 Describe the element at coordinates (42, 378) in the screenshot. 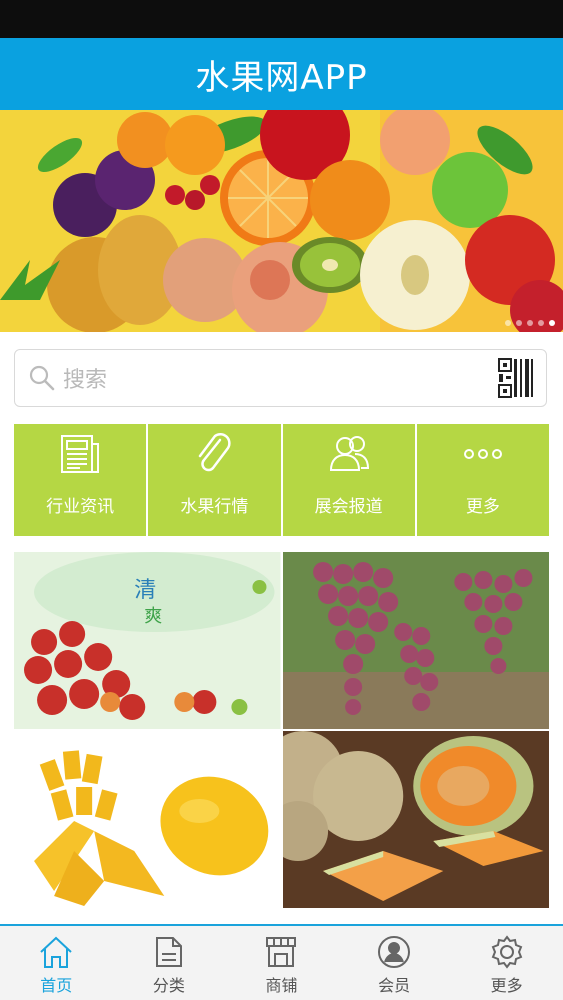

I see `search-icon` at that location.